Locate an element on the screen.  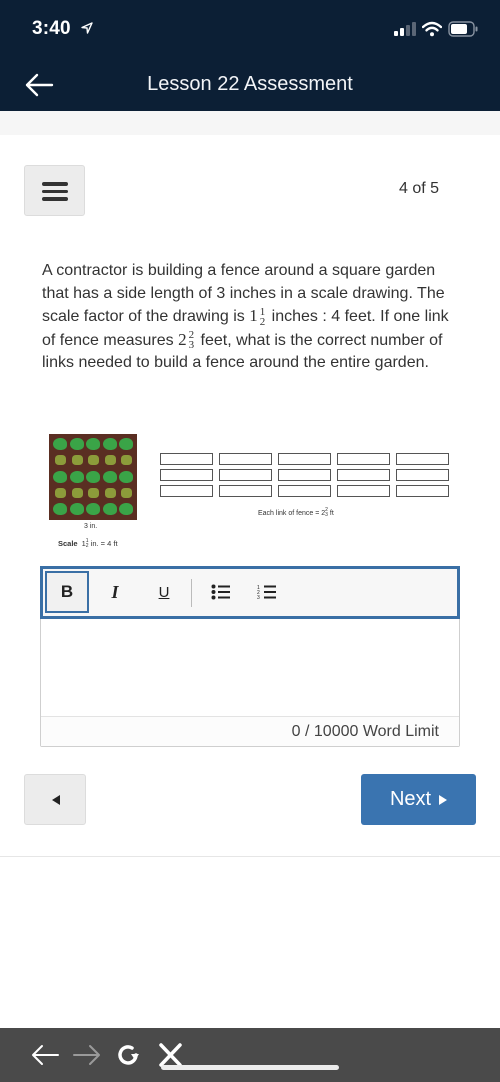
previous-button is located at coordinates (55, 799).